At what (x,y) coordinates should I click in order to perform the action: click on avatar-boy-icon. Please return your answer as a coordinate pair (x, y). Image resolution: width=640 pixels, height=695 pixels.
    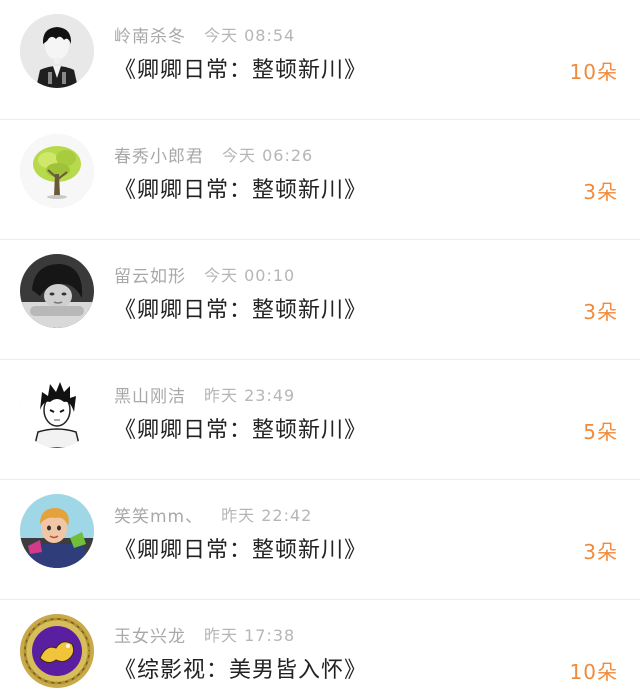
    Looking at the image, I should click on (57, 51).